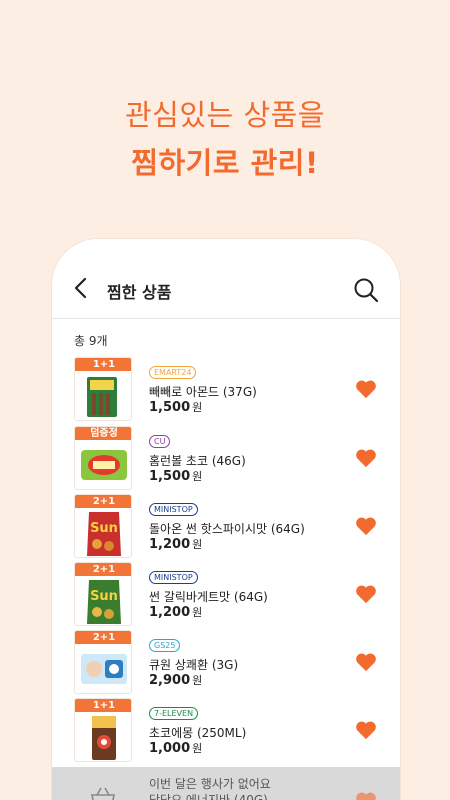 The image size is (450, 800). I want to click on product-name: 썬 갈릭바게트맛 (64G), so click(208, 597).